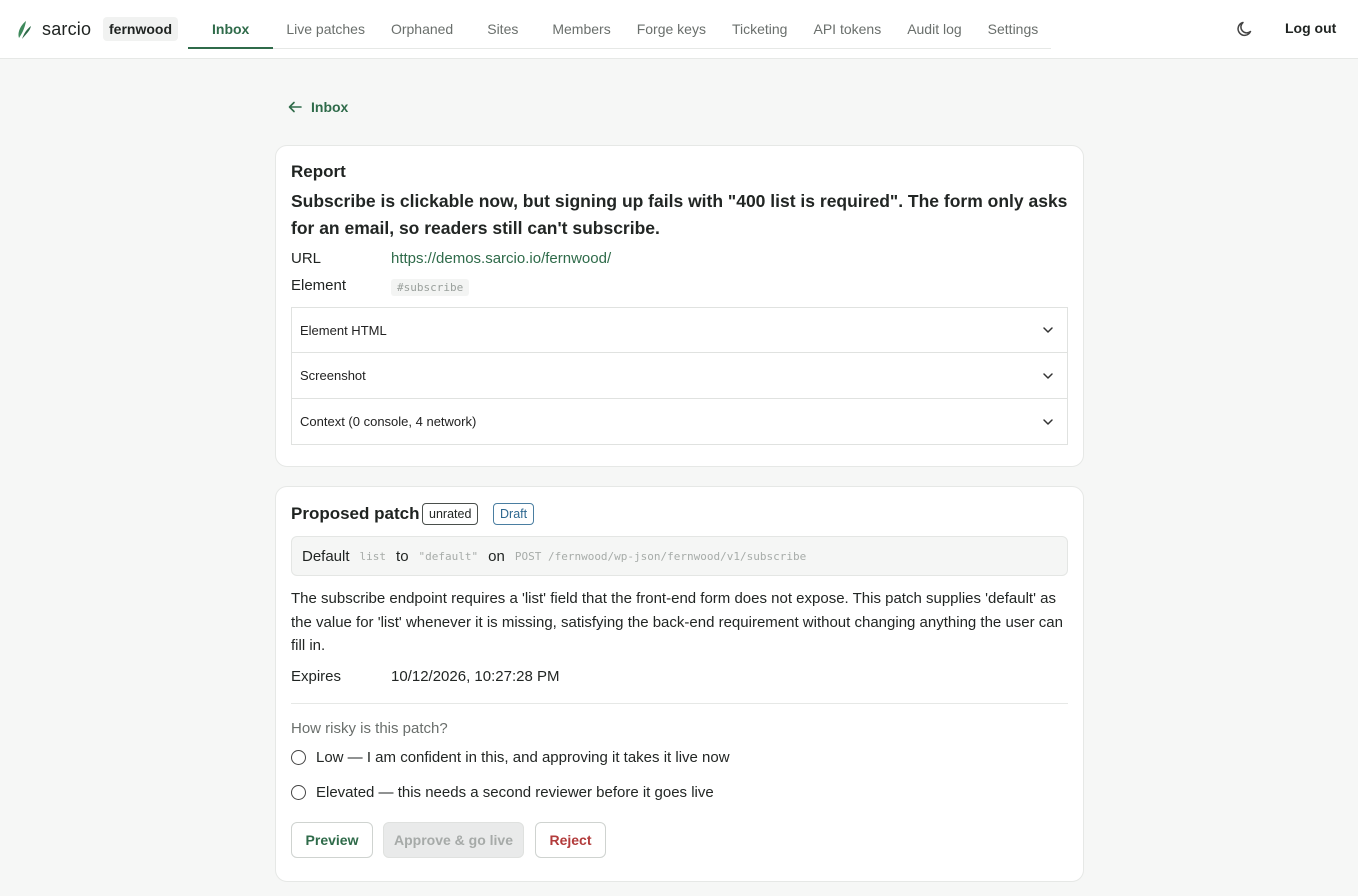  What do you see at coordinates (140, 29) in the screenshot?
I see `workspace-name: fernwood` at bounding box center [140, 29].